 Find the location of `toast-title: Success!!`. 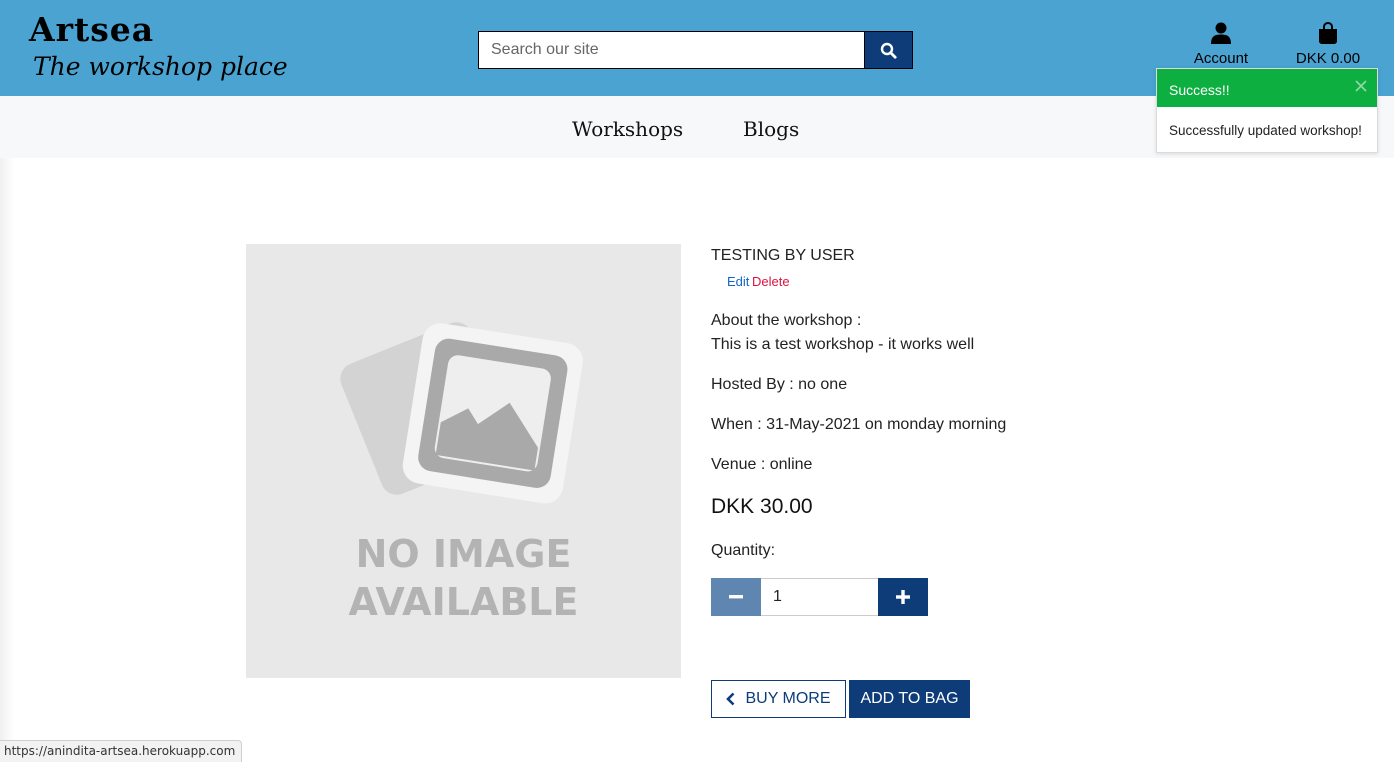

toast-title: Success!! is located at coordinates (1199, 90).